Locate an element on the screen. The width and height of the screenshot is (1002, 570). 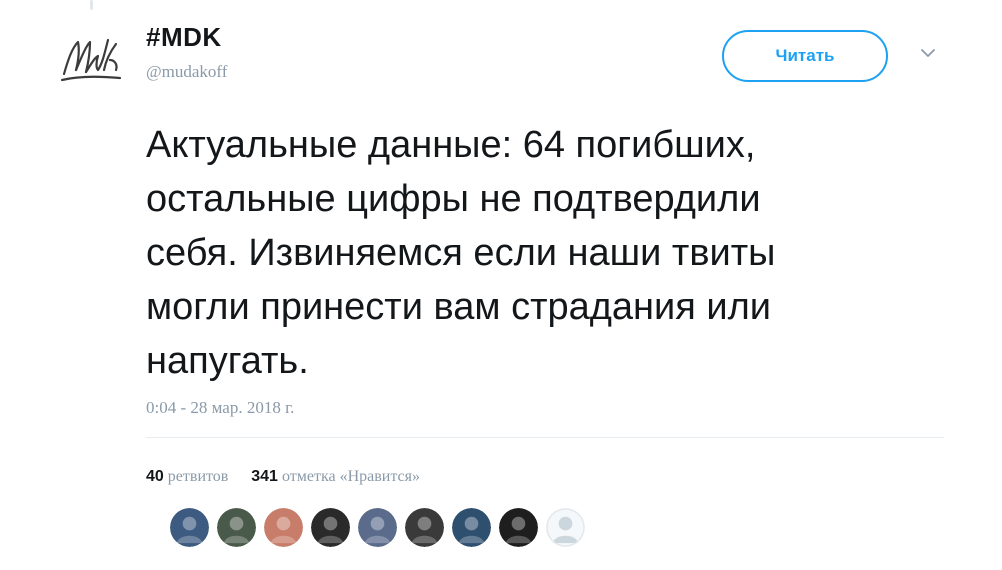
retweets-stat: 40 ретвитов is located at coordinates (189, 476).